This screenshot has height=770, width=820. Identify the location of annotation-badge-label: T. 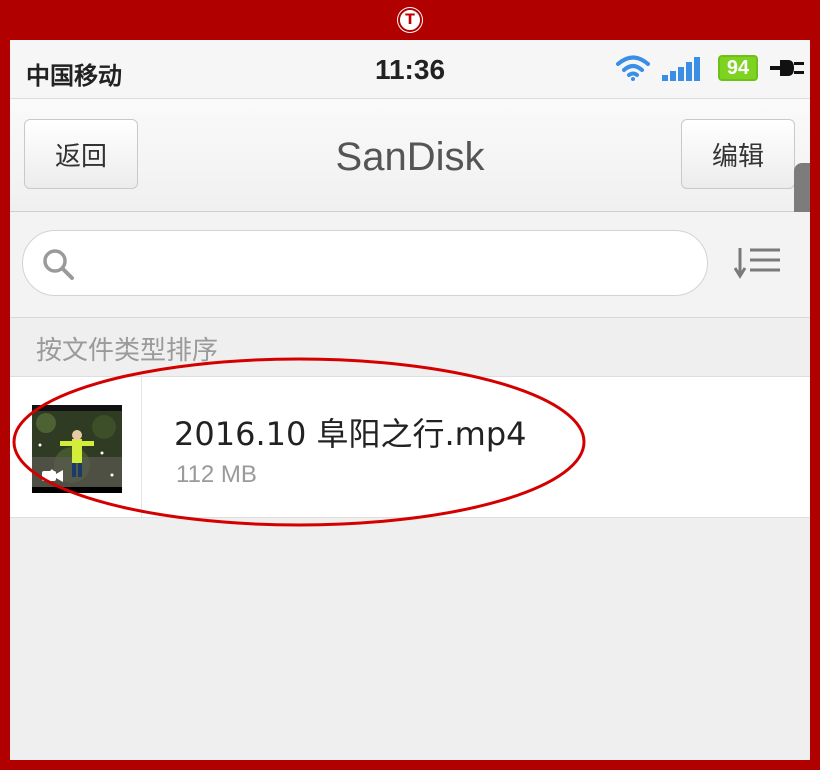
(410, 20).